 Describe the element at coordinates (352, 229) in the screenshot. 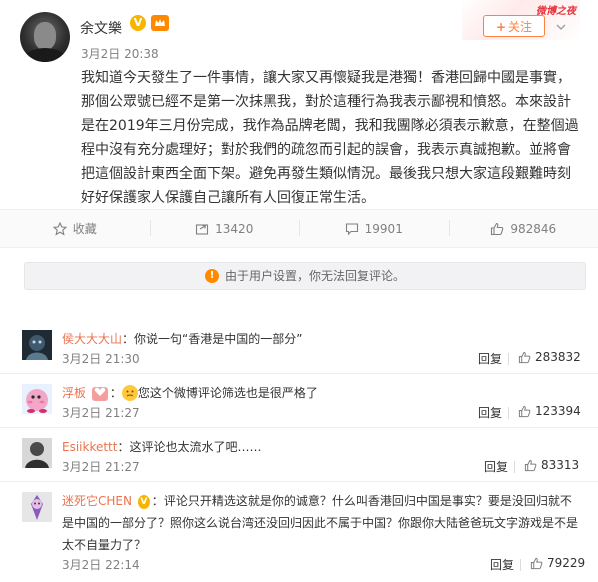

I see `comment-icon` at that location.